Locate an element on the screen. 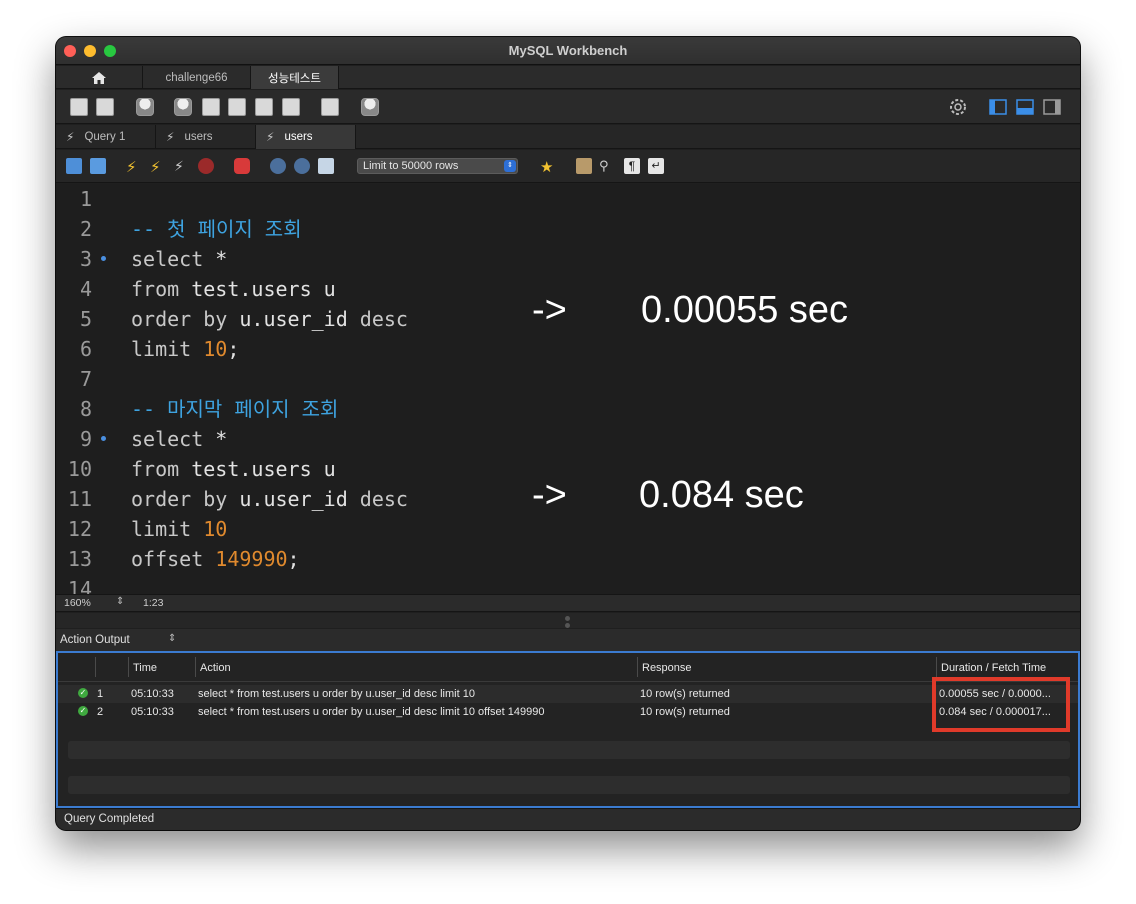 This screenshot has width=1136, height=904. sql-code: select * is located at coordinates (179, 439).